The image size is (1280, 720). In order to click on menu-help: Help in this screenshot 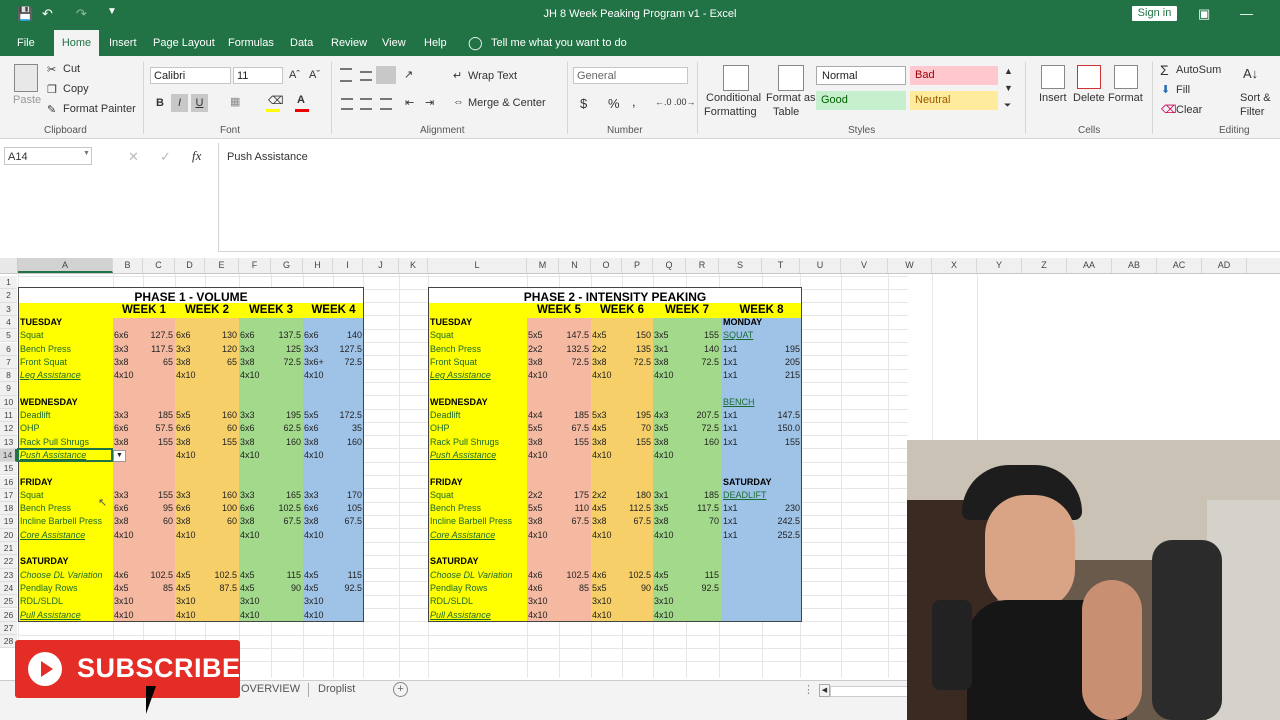, I will do `click(435, 43)`.